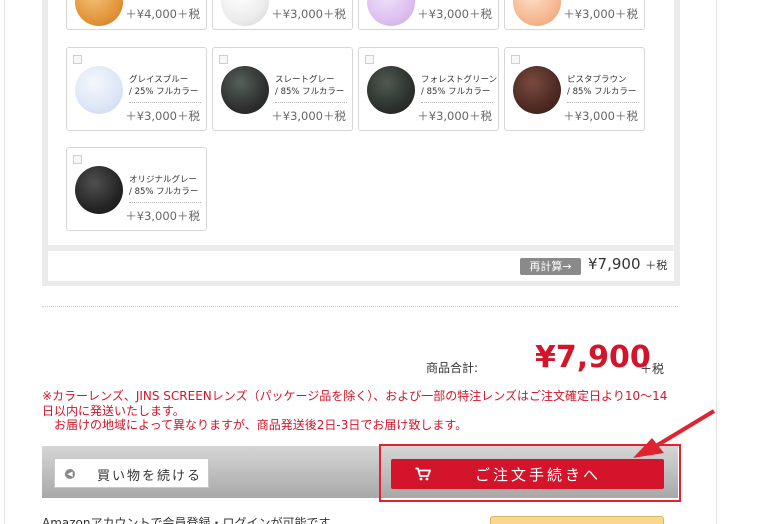  What do you see at coordinates (167, 186) in the screenshot?
I see `lens-name: オリジナルグレー / 85% フルカラー` at bounding box center [167, 186].